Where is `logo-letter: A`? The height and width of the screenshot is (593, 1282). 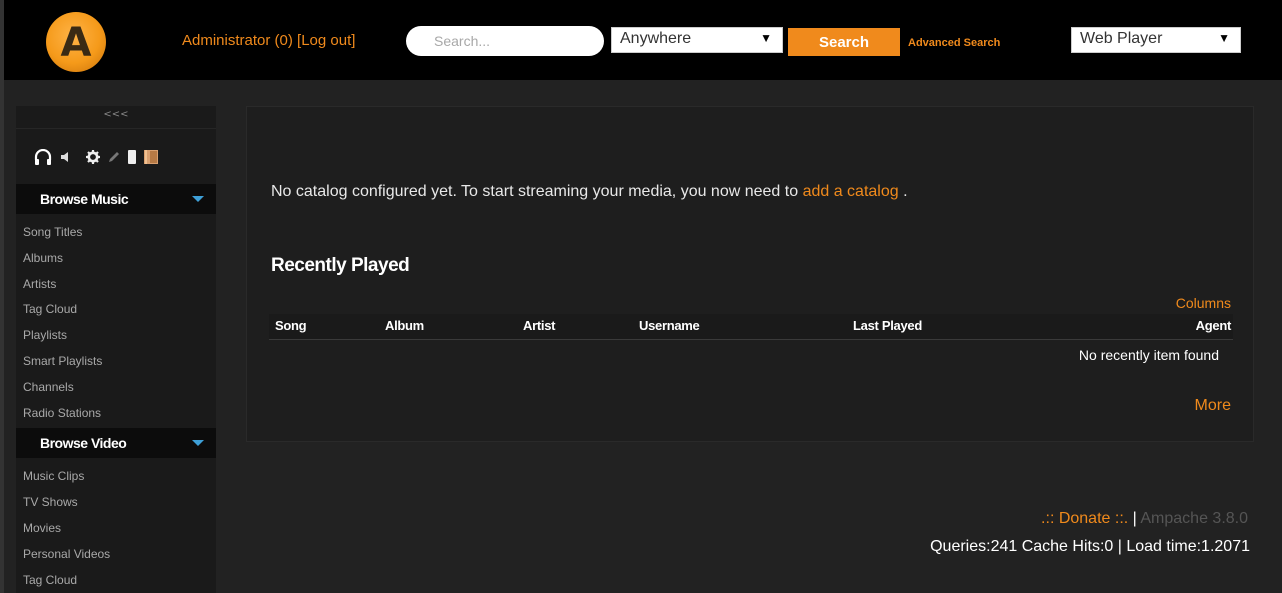
logo-letter: A is located at coordinates (76, 43).